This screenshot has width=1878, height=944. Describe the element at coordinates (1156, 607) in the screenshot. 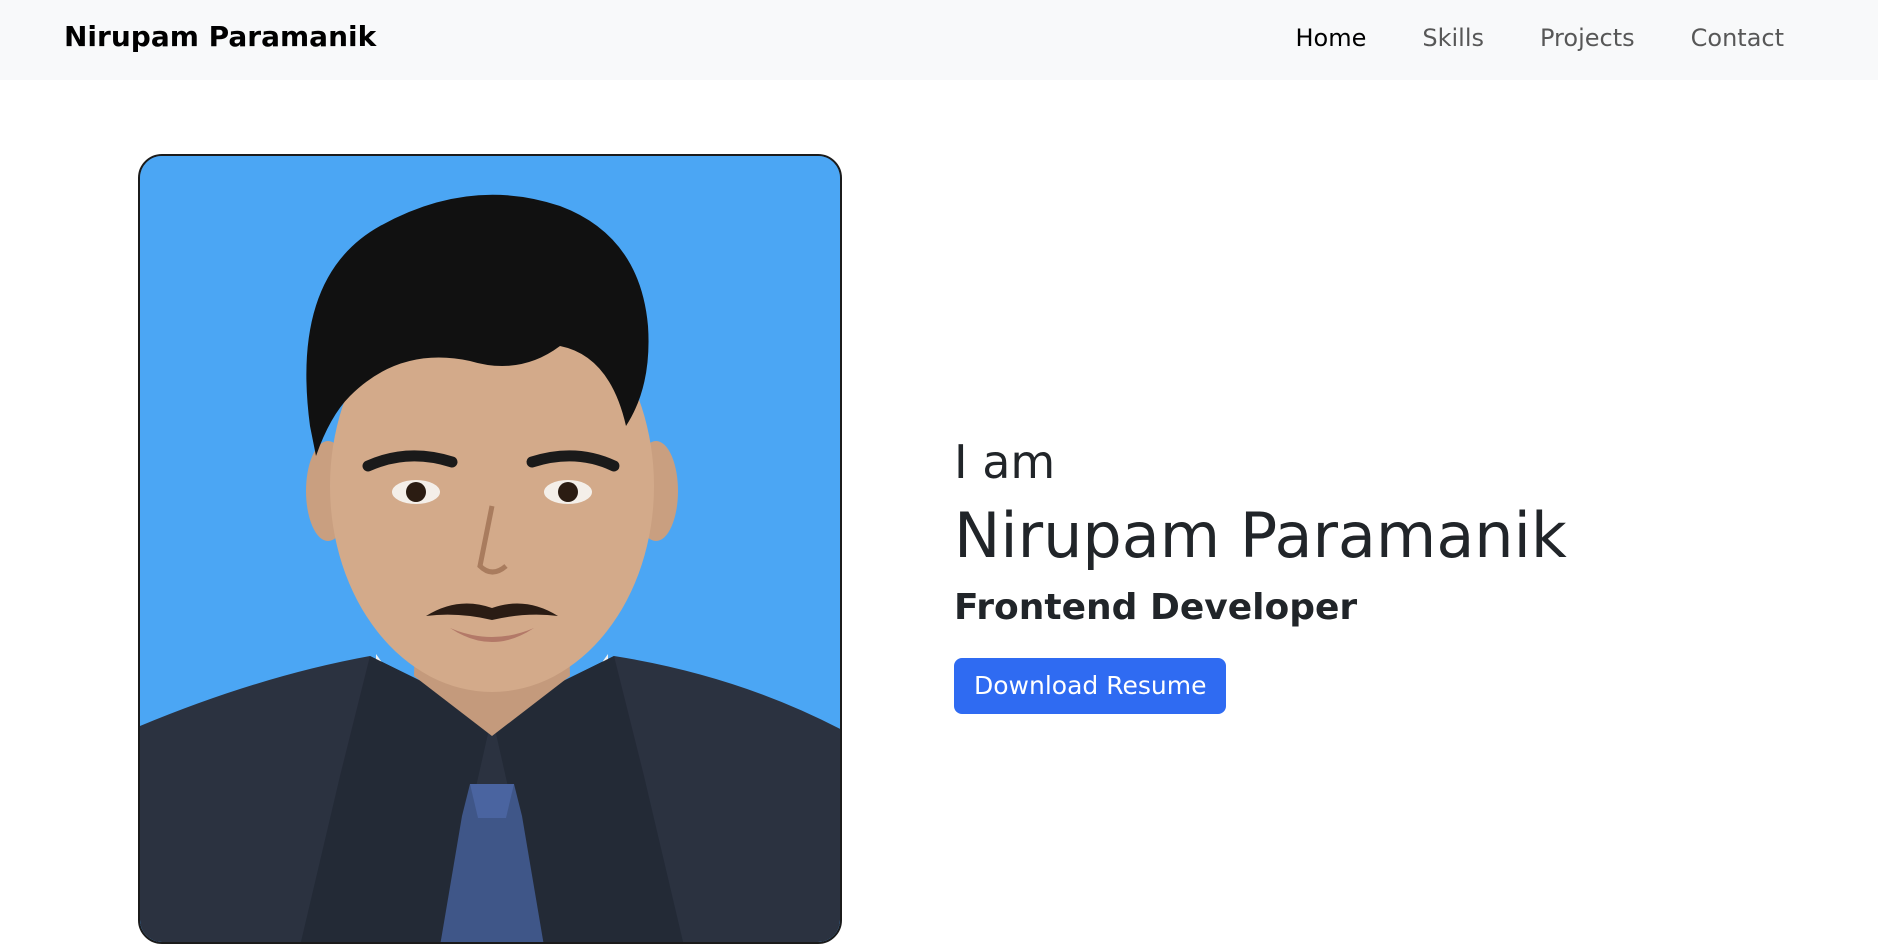

I see `hero-role: Frontend Developer` at that location.